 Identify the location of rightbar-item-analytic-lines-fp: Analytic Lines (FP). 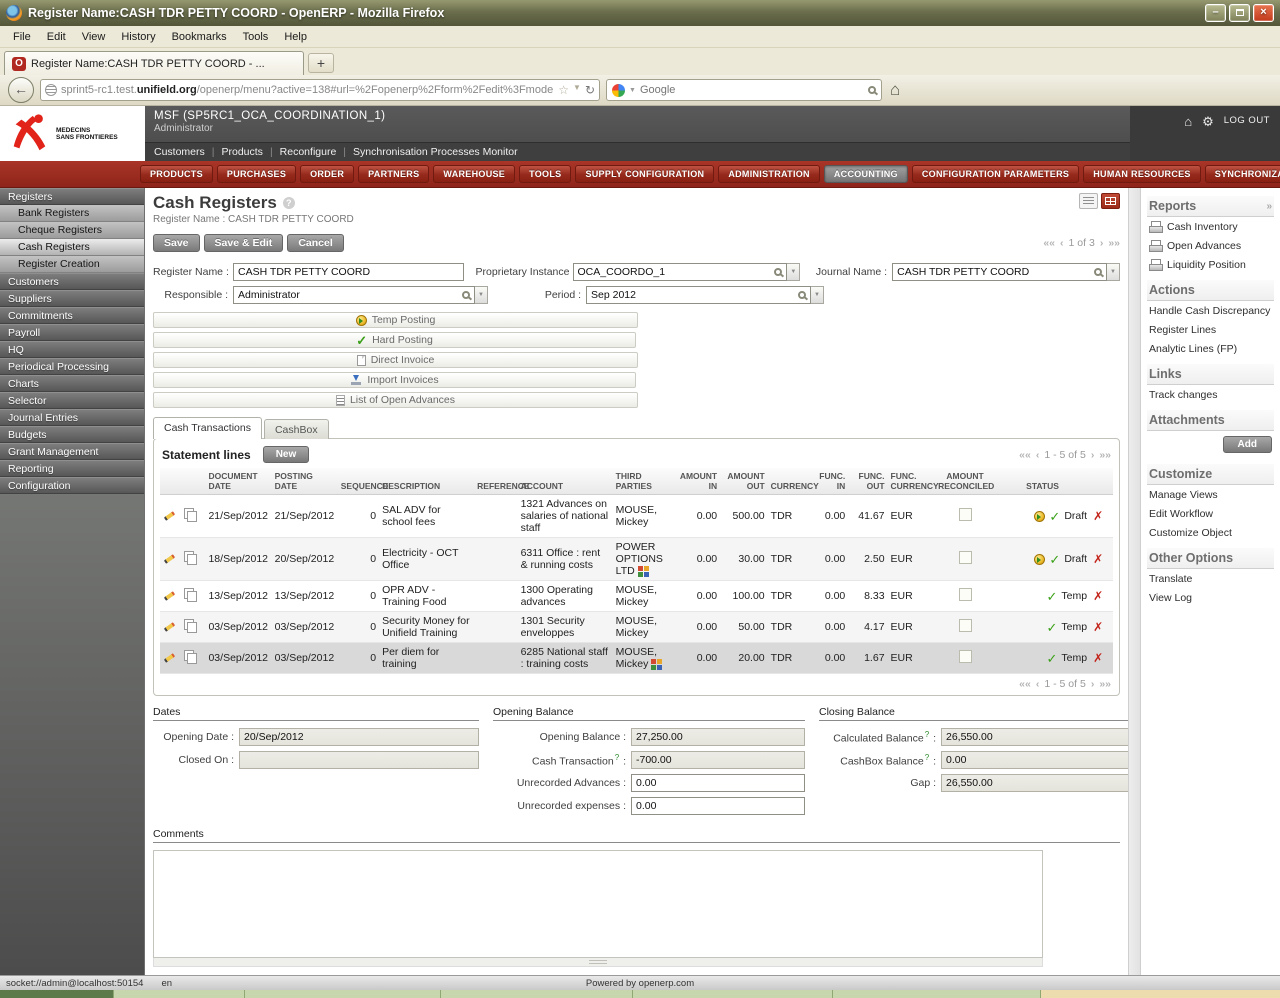
(1210, 348).